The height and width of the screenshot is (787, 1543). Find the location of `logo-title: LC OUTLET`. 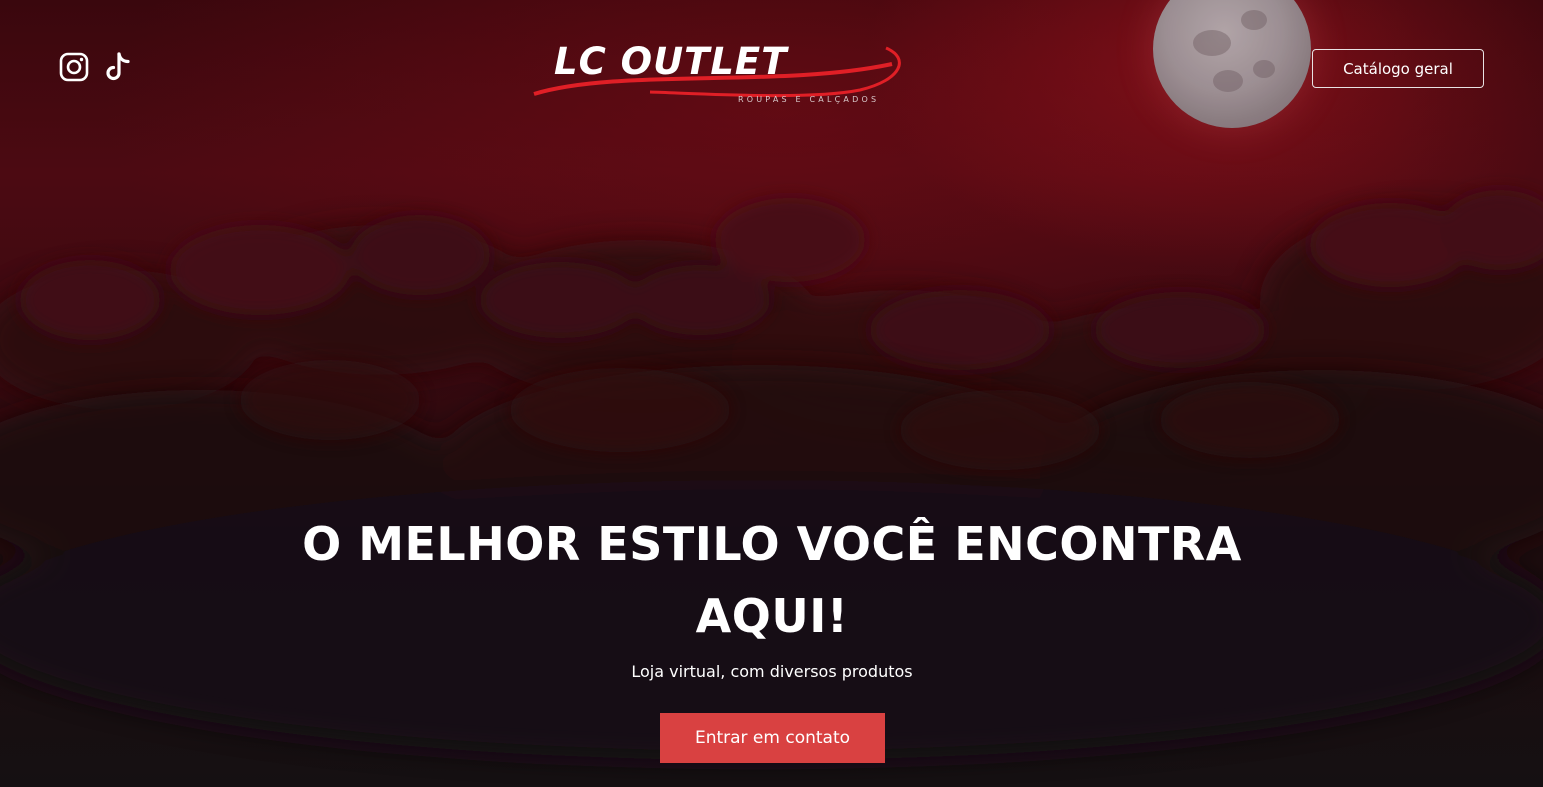

logo-title: LC OUTLET is located at coordinates (671, 61).